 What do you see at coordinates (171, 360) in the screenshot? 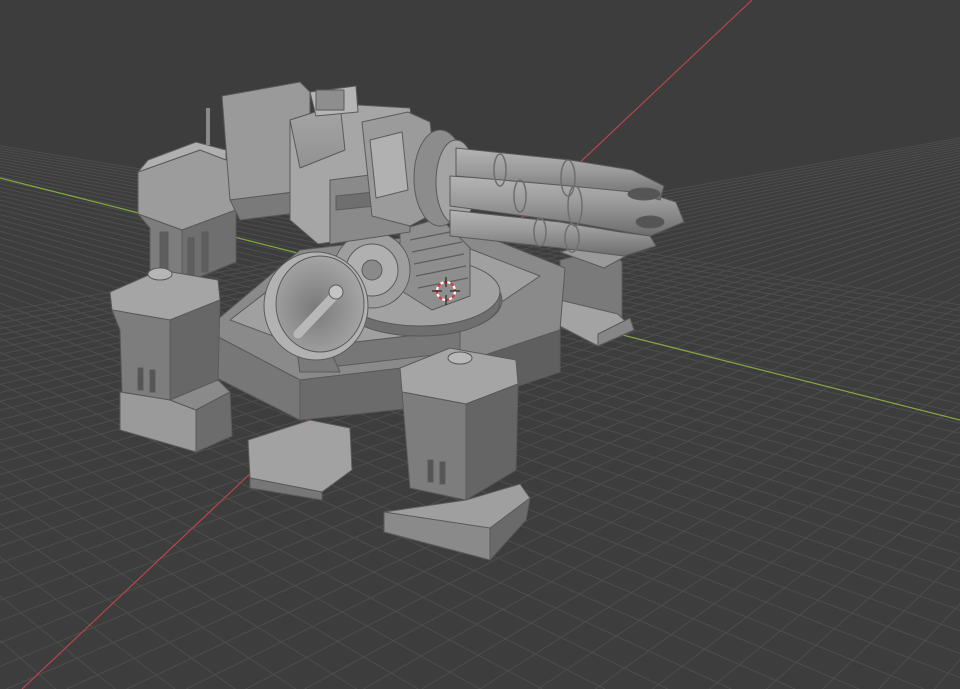
I see `corner-pillar-front-left` at bounding box center [171, 360].